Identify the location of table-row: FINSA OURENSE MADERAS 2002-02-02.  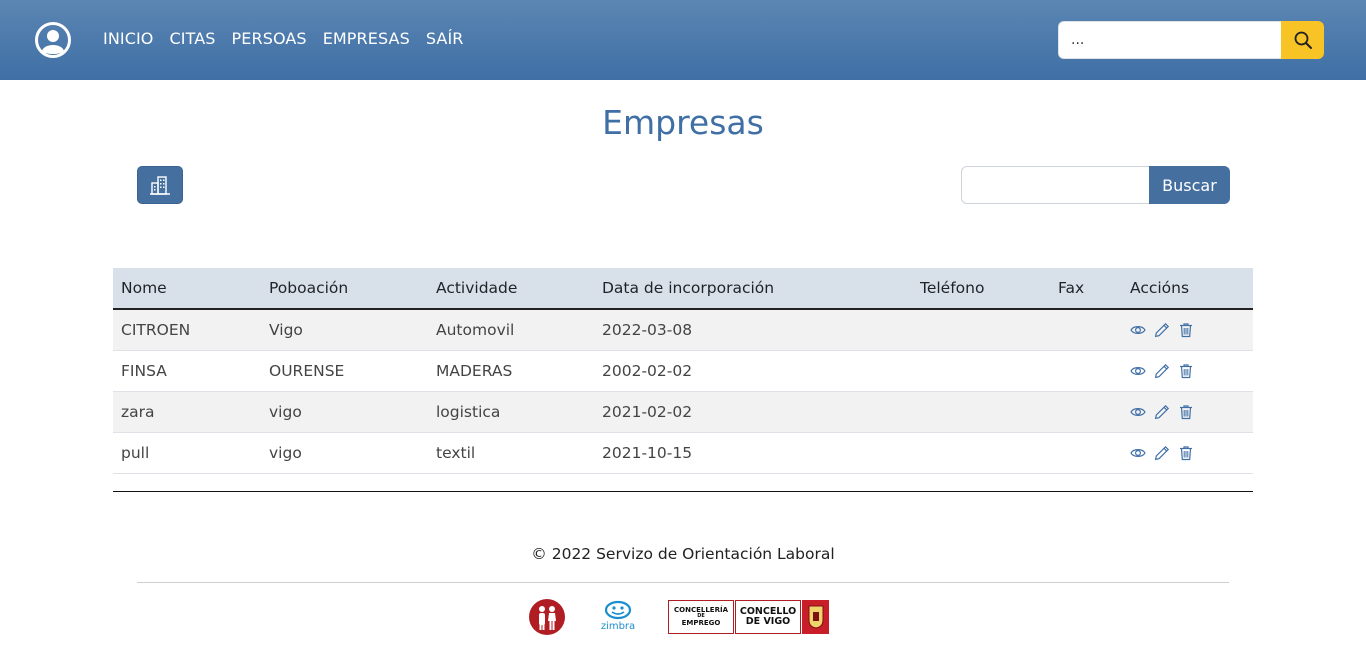
(683, 371).